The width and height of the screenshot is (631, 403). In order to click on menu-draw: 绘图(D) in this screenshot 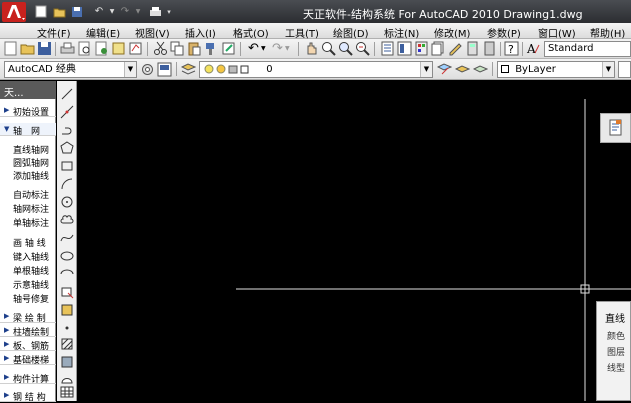, I will do `click(351, 32)`.